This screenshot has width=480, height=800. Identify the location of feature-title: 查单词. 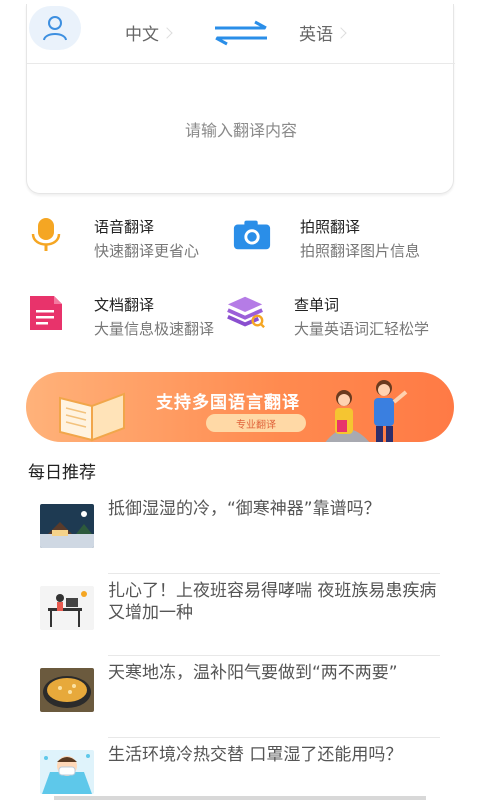
(317, 305).